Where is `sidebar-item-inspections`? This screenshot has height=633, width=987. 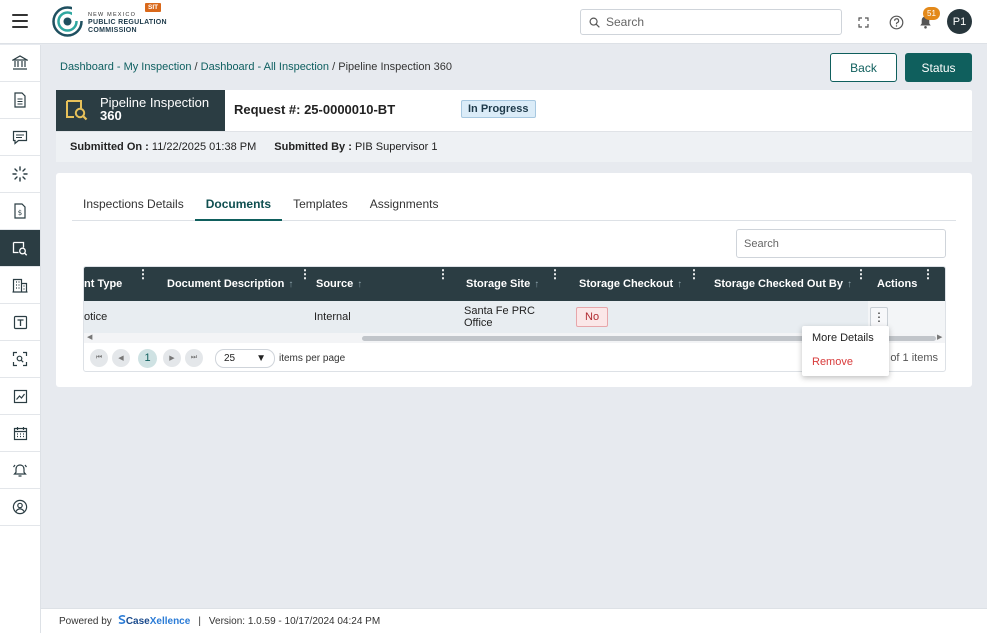
sidebar-item-inspections is located at coordinates (20, 248).